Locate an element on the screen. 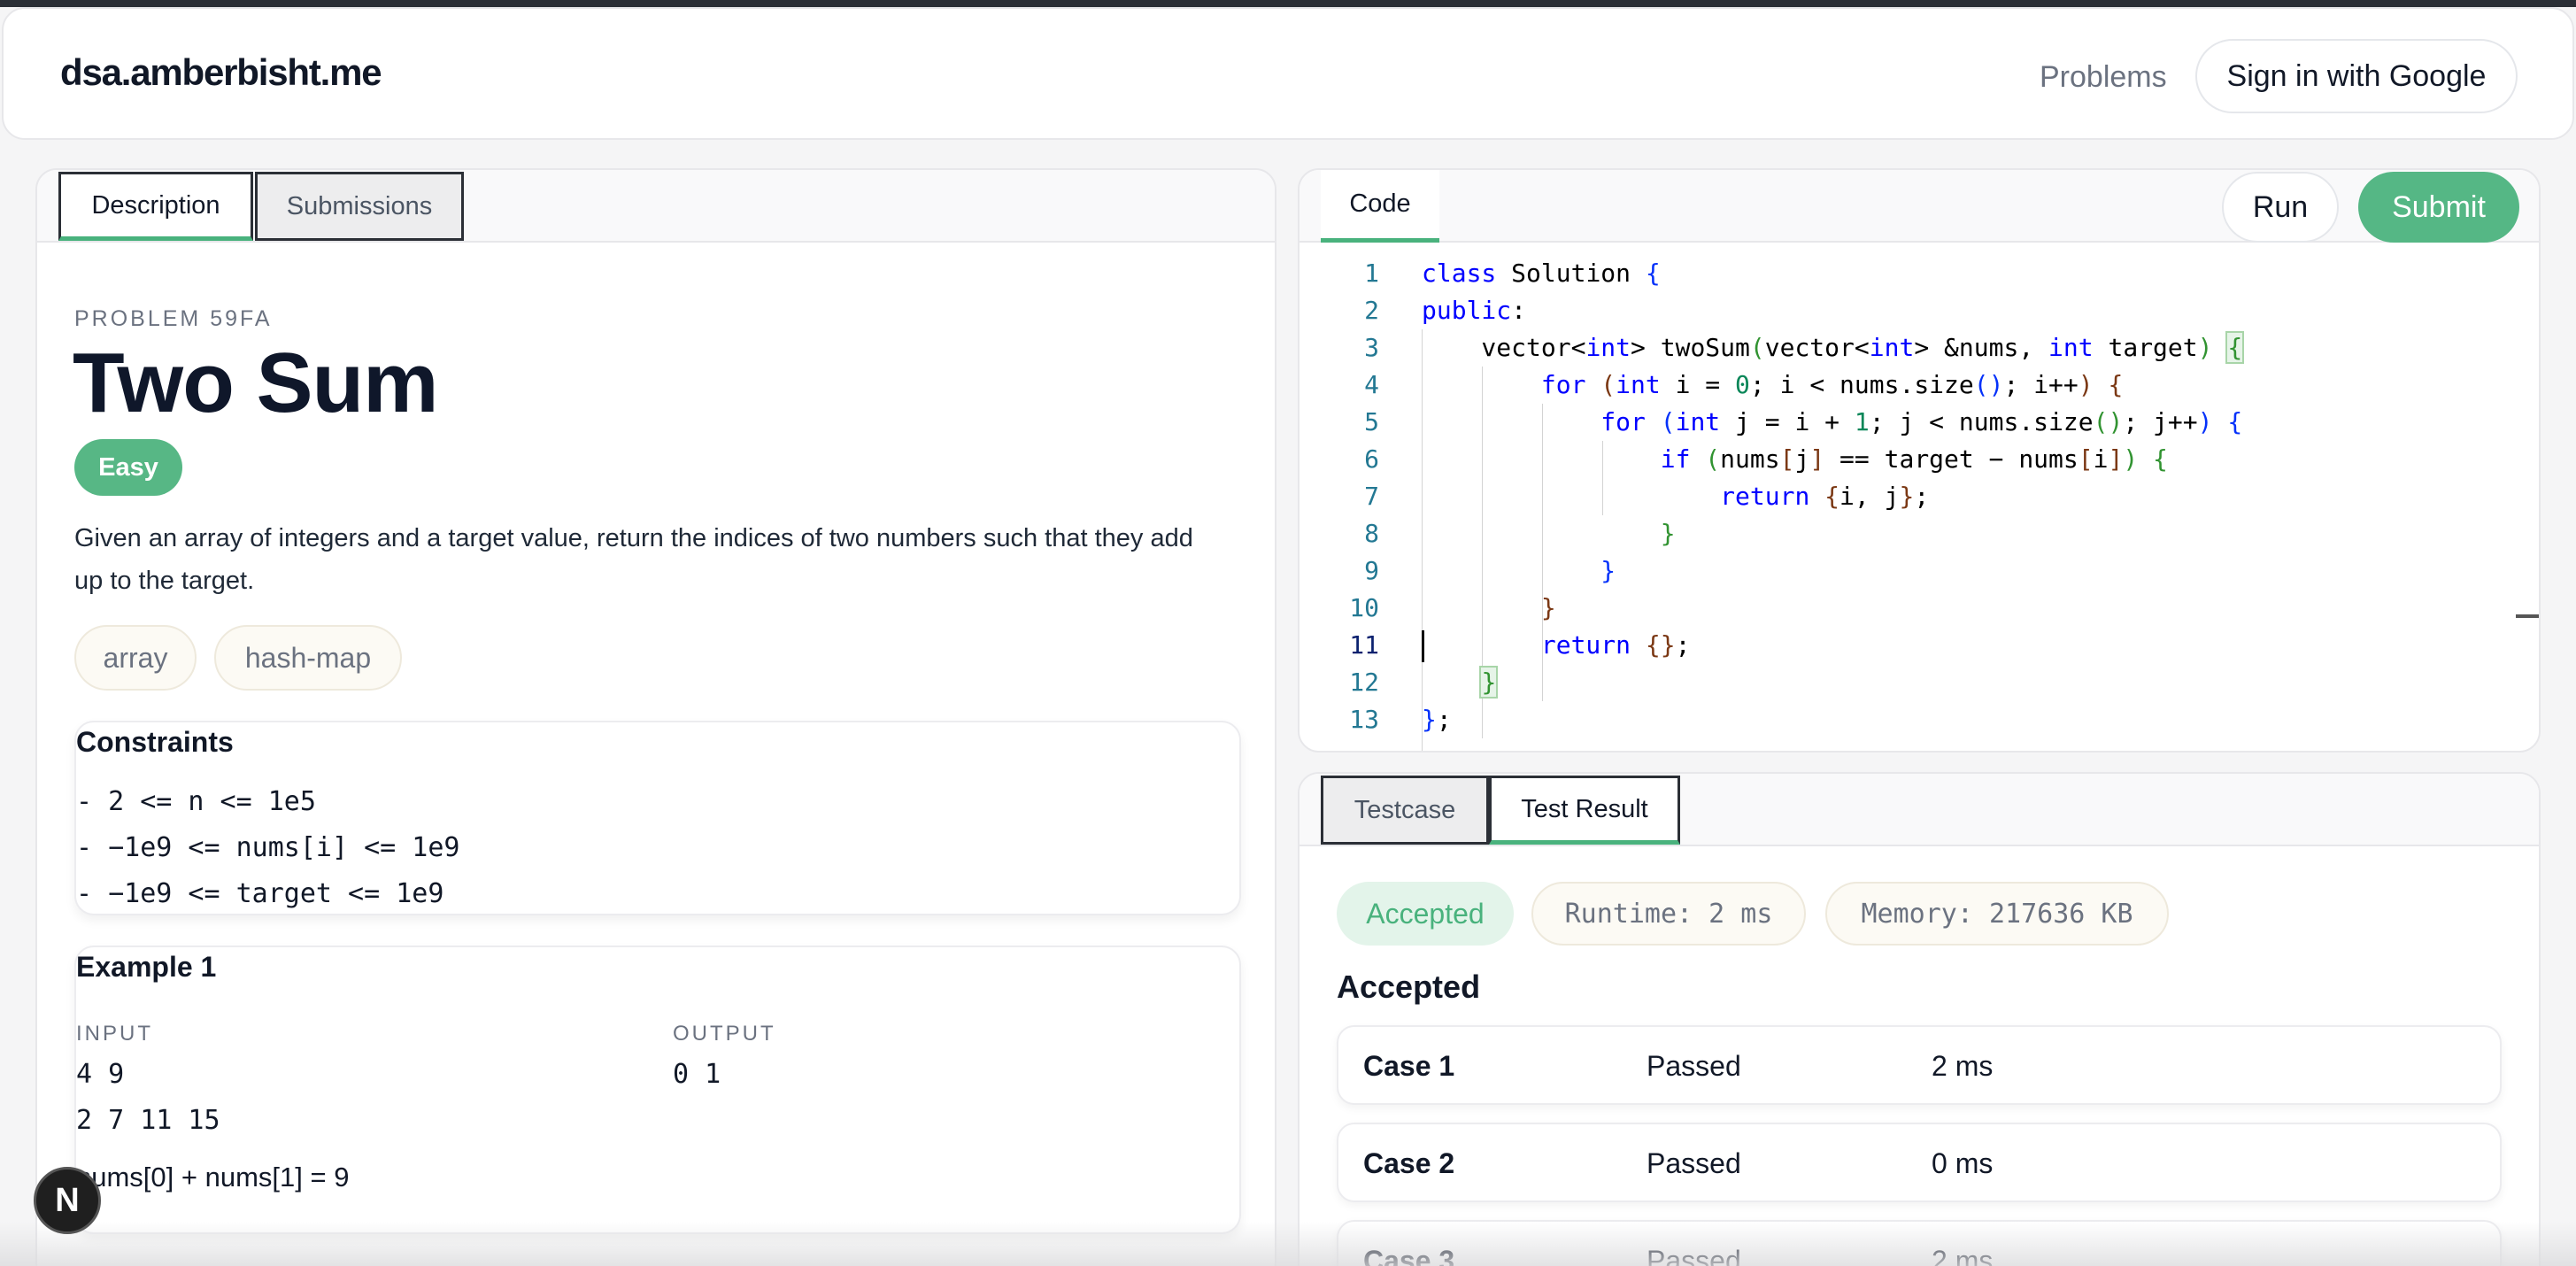 The height and width of the screenshot is (1266, 2576). top-strip is located at coordinates (1288, 3).